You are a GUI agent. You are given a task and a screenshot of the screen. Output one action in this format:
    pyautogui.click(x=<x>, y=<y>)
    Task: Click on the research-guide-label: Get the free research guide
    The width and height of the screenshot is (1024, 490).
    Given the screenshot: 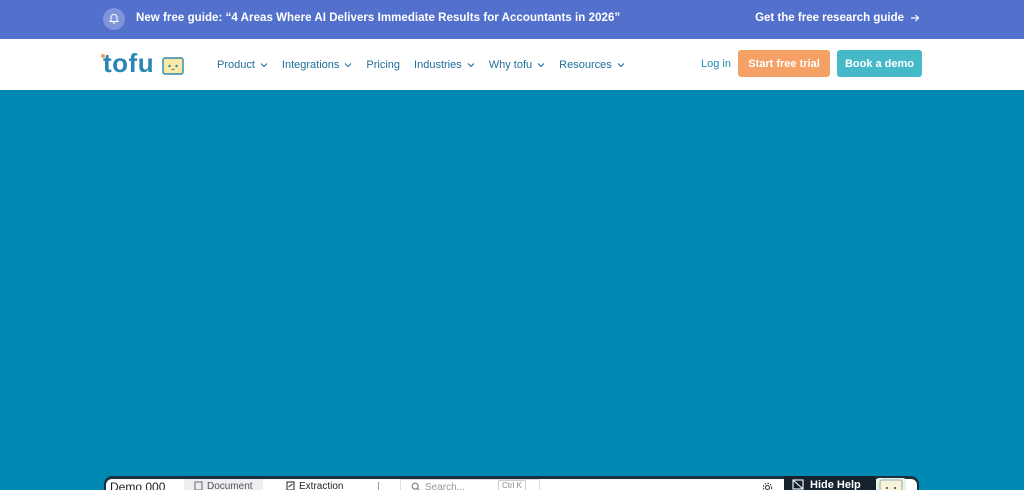 What is the action you would take?
    pyautogui.click(x=829, y=18)
    